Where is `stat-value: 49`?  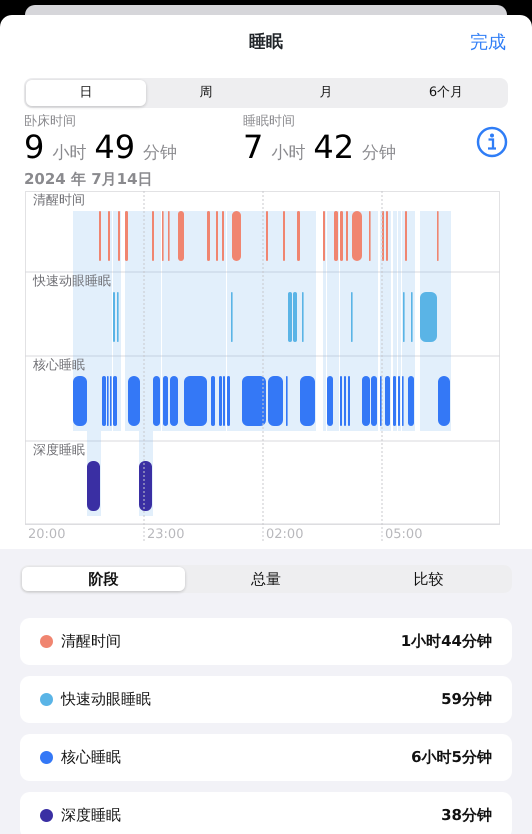 stat-value: 49 is located at coordinates (115, 147).